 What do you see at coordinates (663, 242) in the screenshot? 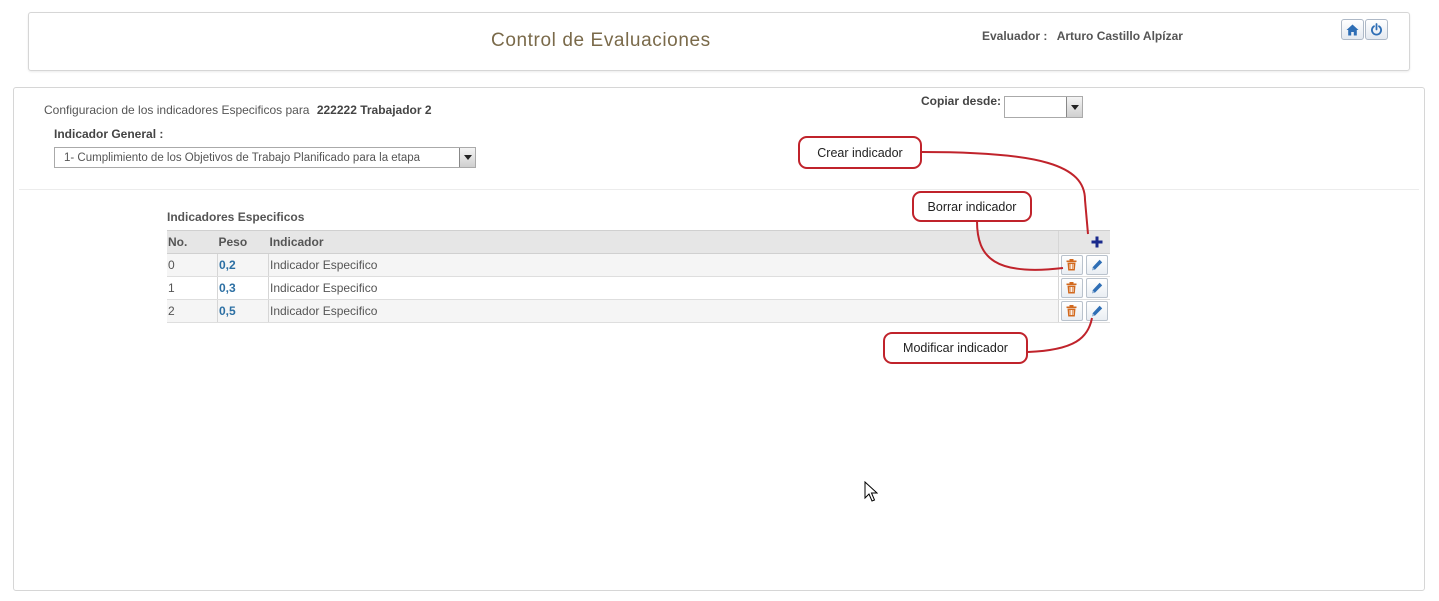
I see `column-header-indicador: Indicador` at bounding box center [663, 242].